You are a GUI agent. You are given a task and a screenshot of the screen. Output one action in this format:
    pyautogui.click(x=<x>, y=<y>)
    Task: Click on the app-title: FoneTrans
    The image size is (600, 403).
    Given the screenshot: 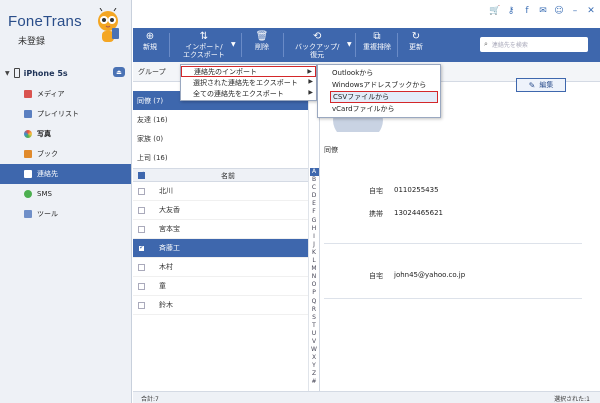 What is the action you would take?
    pyautogui.click(x=45, y=21)
    